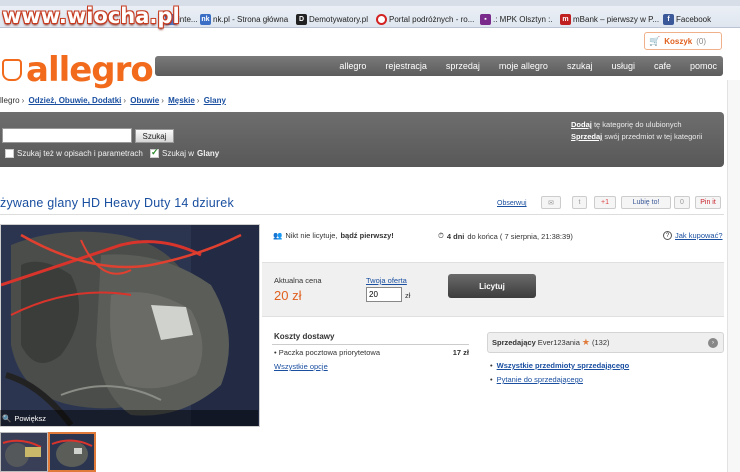 The image size is (740, 472). What do you see at coordinates (362, 214) in the screenshot?
I see `title-divider` at bounding box center [362, 214].